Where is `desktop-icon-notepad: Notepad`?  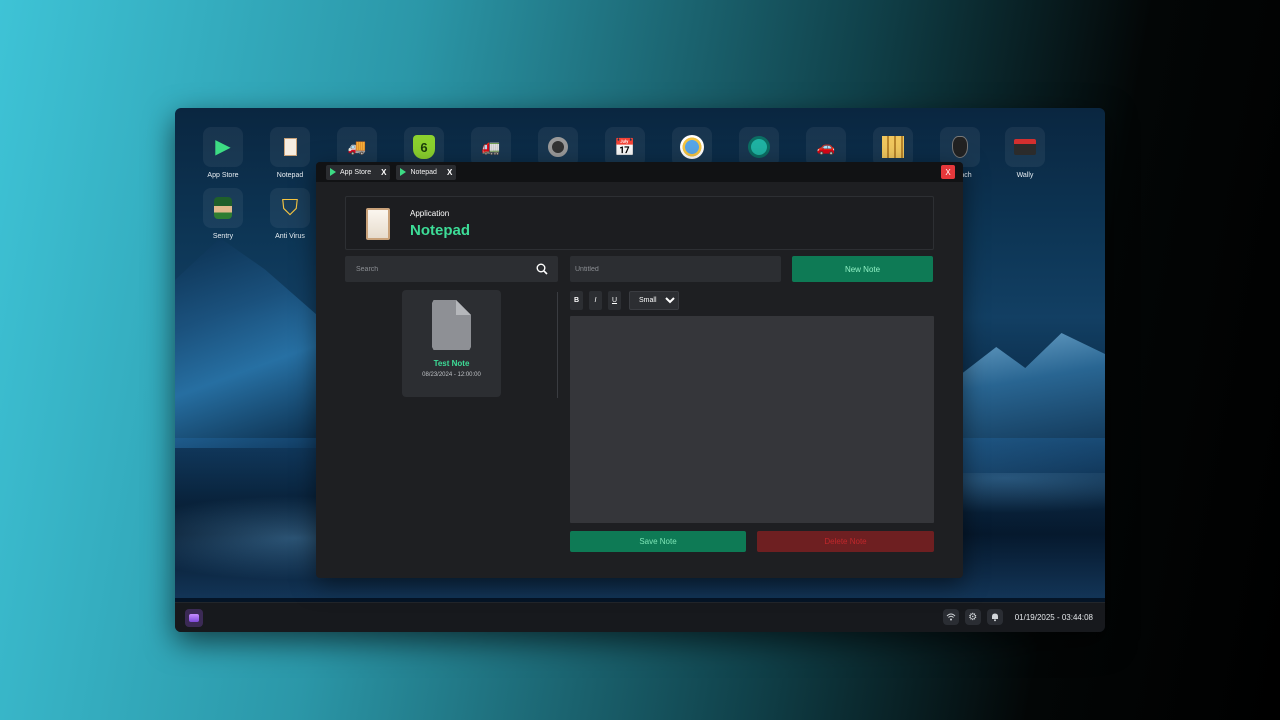 desktop-icon-notepad: Notepad is located at coordinates (290, 153).